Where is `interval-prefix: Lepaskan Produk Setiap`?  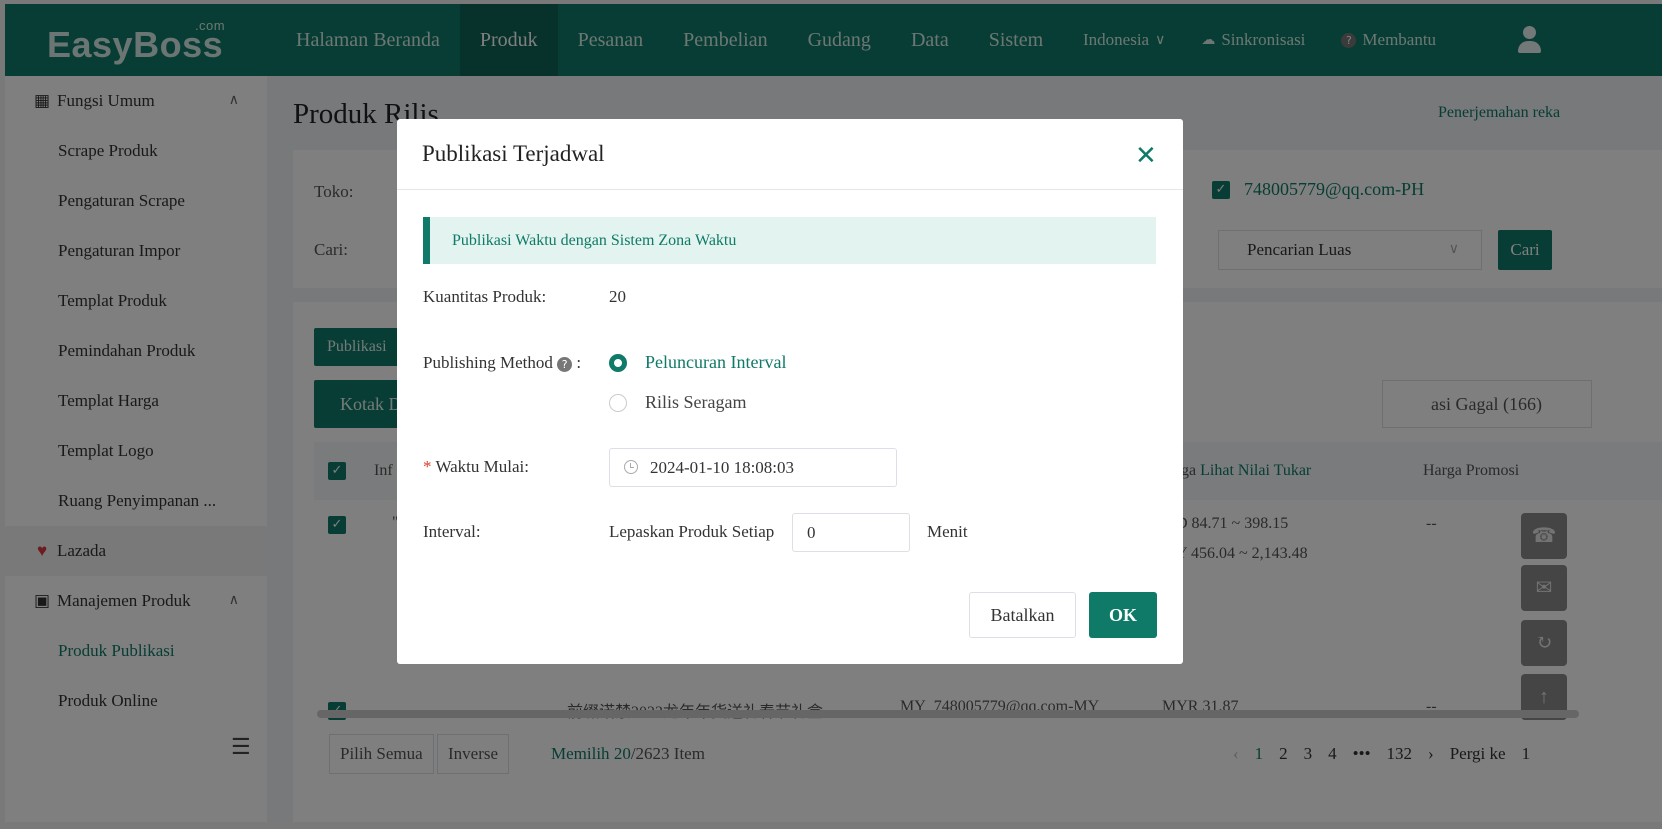 interval-prefix: Lepaskan Produk Setiap is located at coordinates (692, 531).